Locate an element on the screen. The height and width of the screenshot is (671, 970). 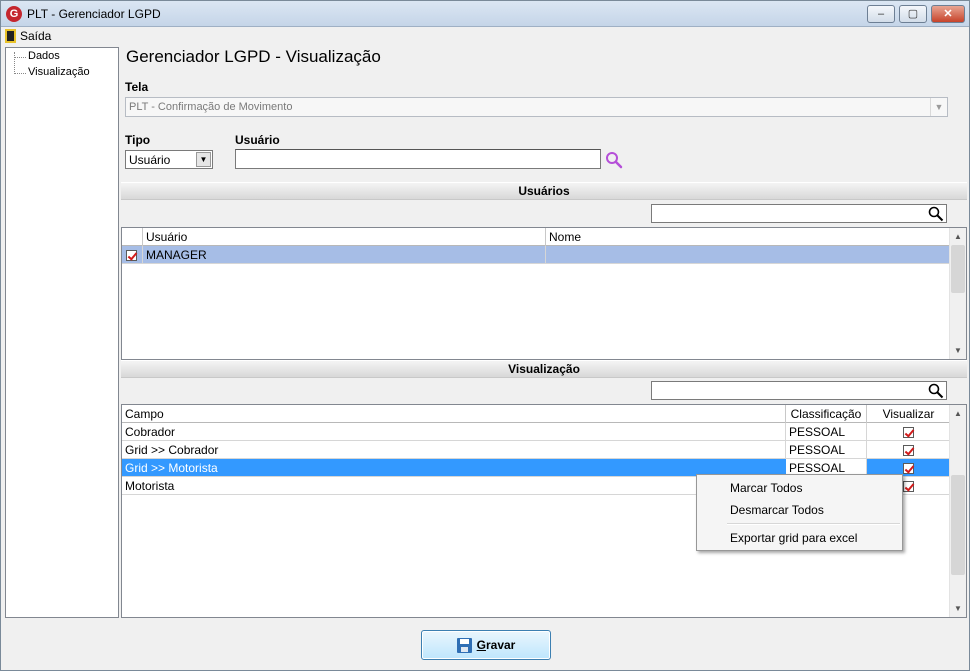
tipo-select: Usuário ▼ is located at coordinates (169, 159).